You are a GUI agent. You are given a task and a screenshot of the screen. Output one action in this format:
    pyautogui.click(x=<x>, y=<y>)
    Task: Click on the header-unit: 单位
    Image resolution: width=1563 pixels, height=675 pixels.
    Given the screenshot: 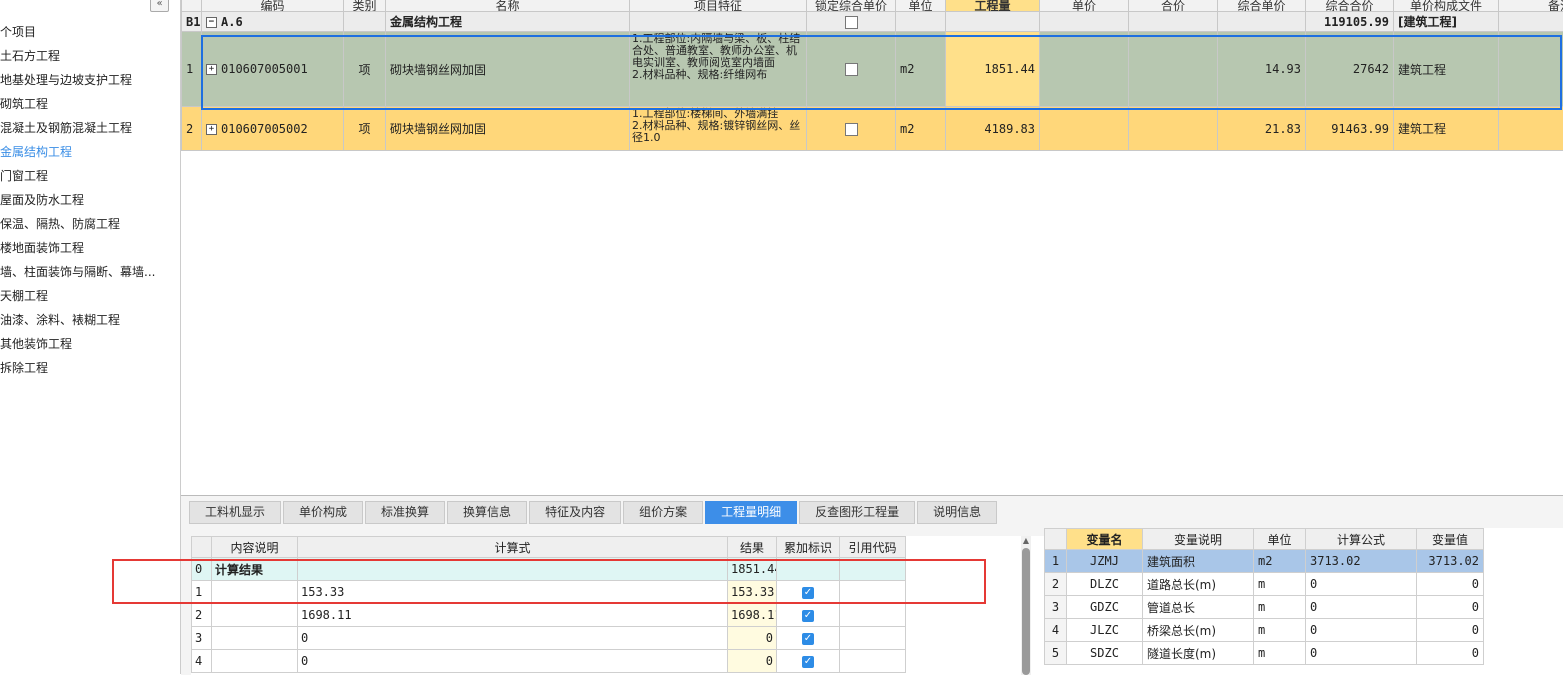 What is the action you would take?
    pyautogui.click(x=921, y=6)
    